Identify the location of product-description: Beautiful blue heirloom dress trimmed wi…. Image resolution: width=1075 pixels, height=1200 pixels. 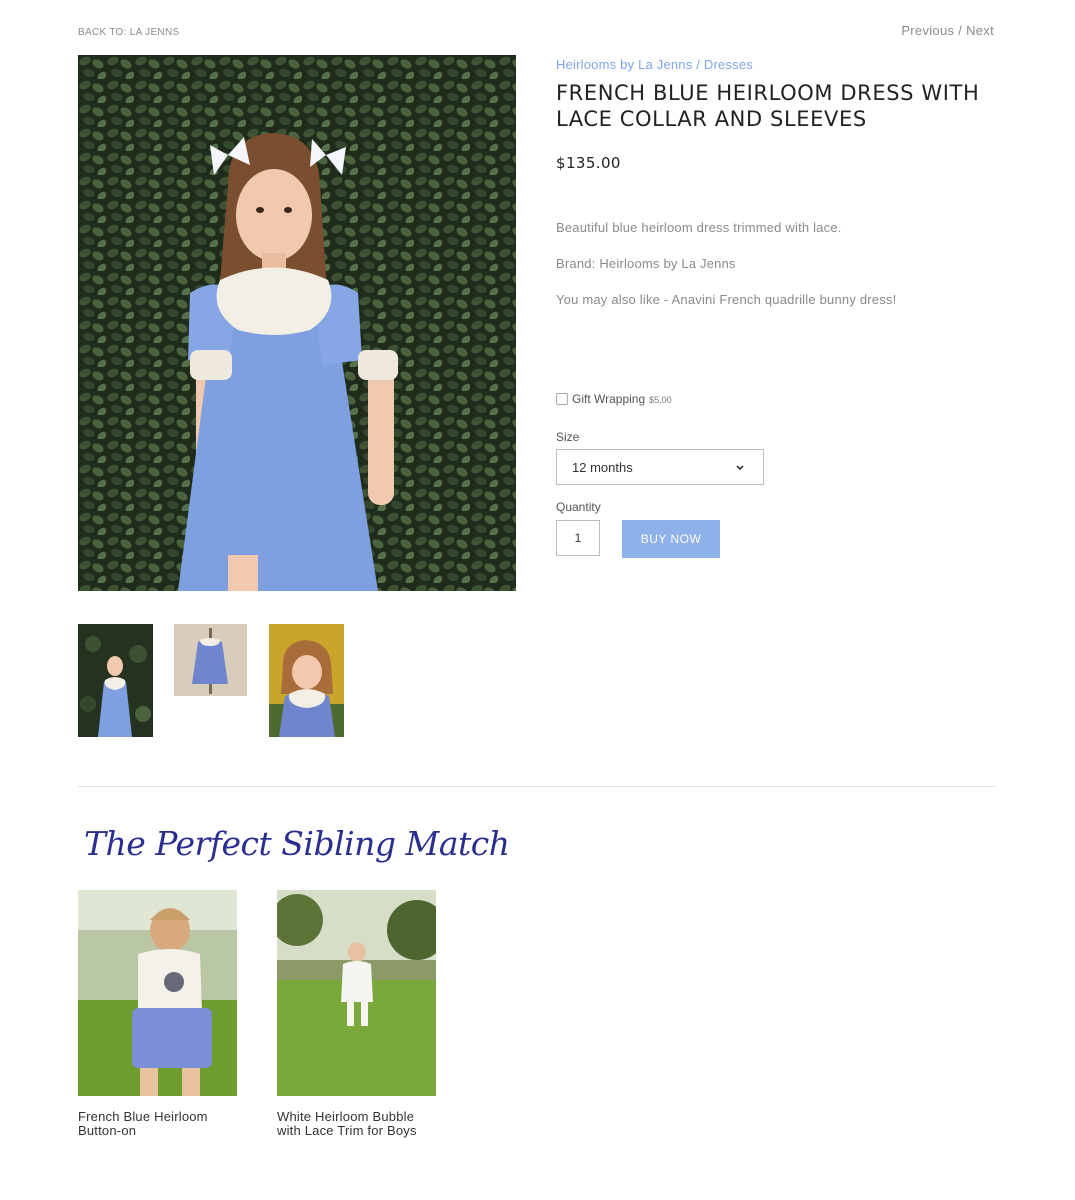
(776, 274).